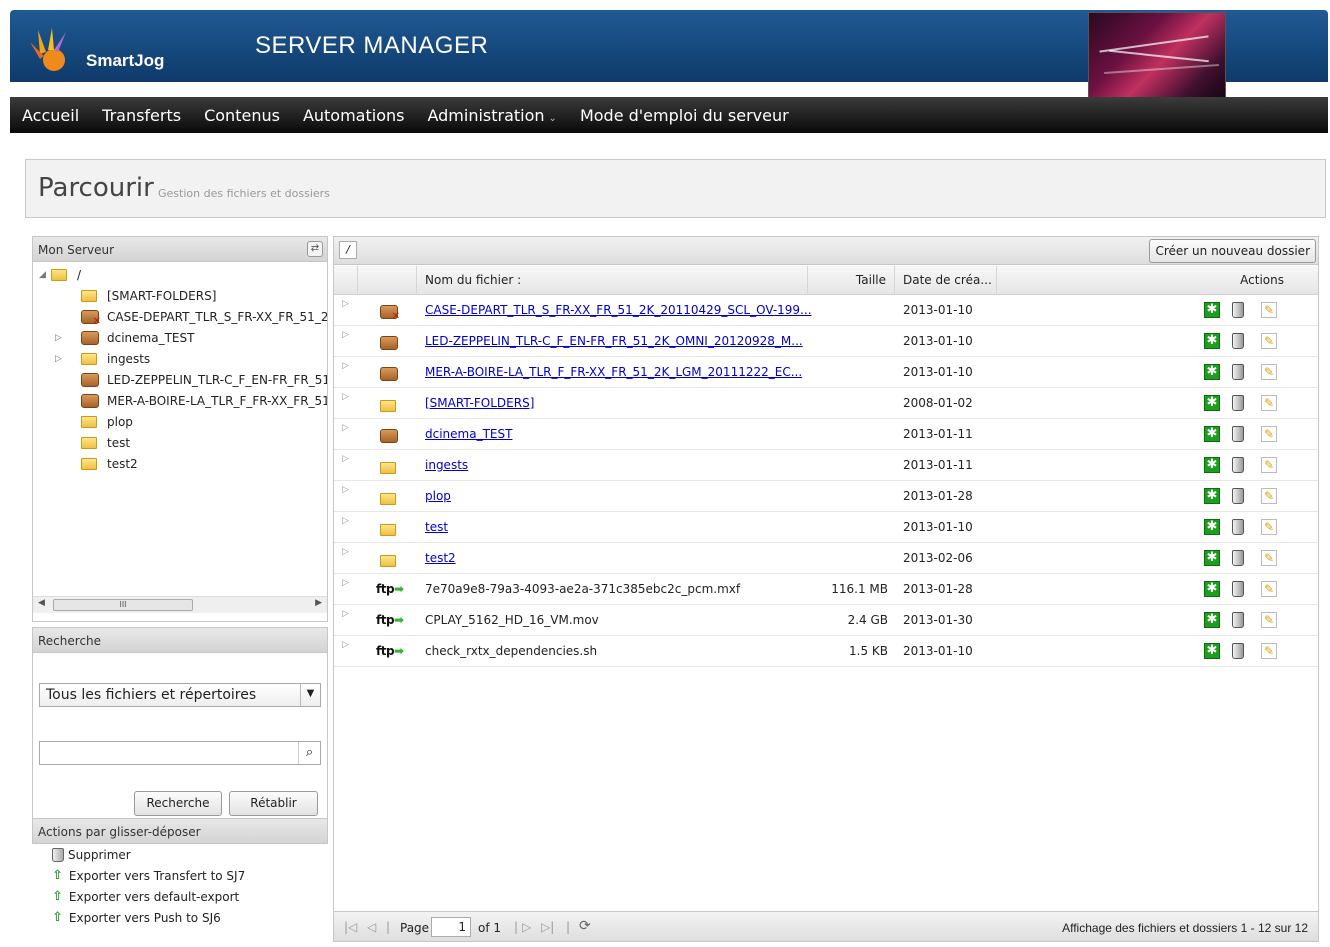 This screenshot has width=1330, height=947. Describe the element at coordinates (491, 115) in the screenshot. I see `nav-administration: Administration ⌄` at that location.